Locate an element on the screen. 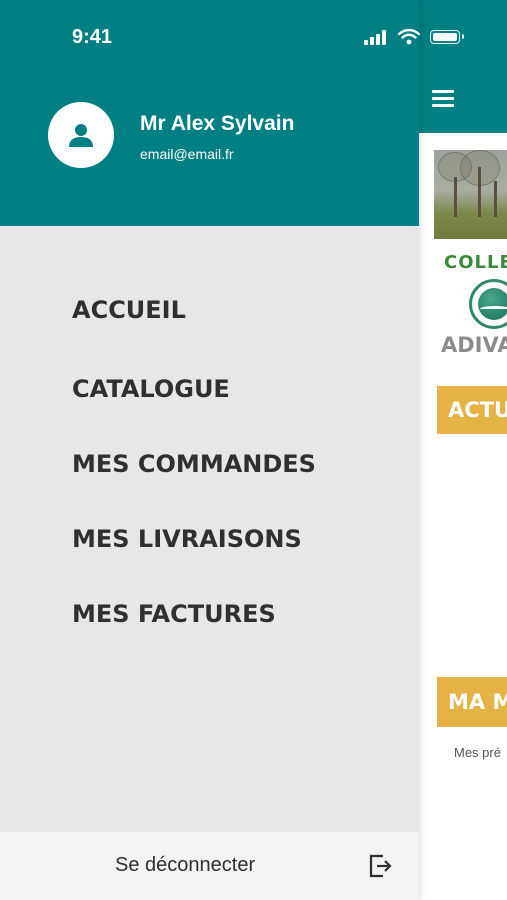 The height and width of the screenshot is (900, 507). user-email: email@email.fr is located at coordinates (187, 154).